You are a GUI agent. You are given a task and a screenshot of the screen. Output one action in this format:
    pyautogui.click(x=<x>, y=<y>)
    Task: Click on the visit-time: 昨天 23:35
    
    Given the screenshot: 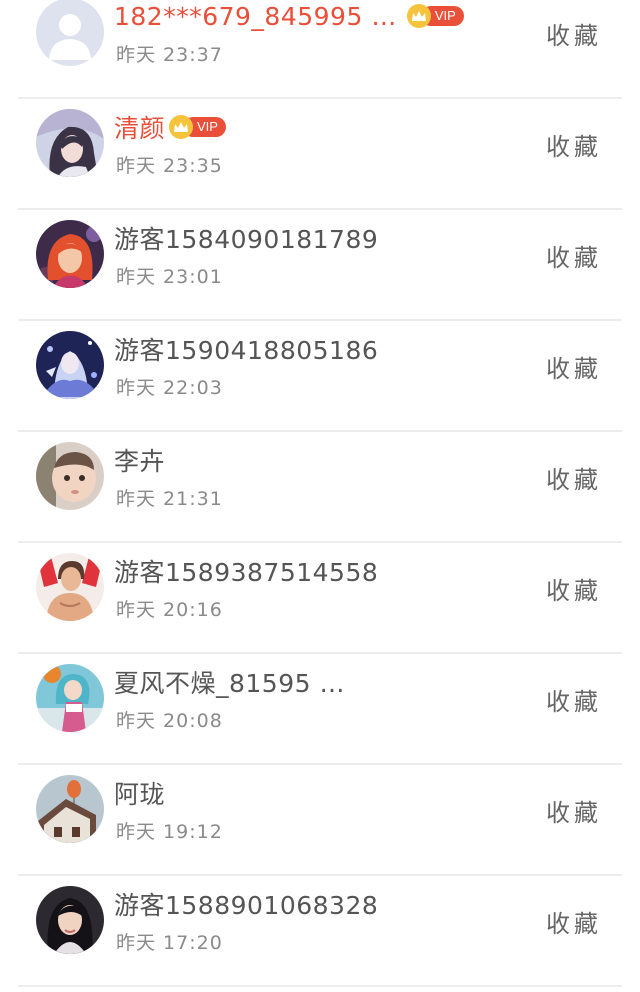 What is the action you would take?
    pyautogui.click(x=169, y=166)
    